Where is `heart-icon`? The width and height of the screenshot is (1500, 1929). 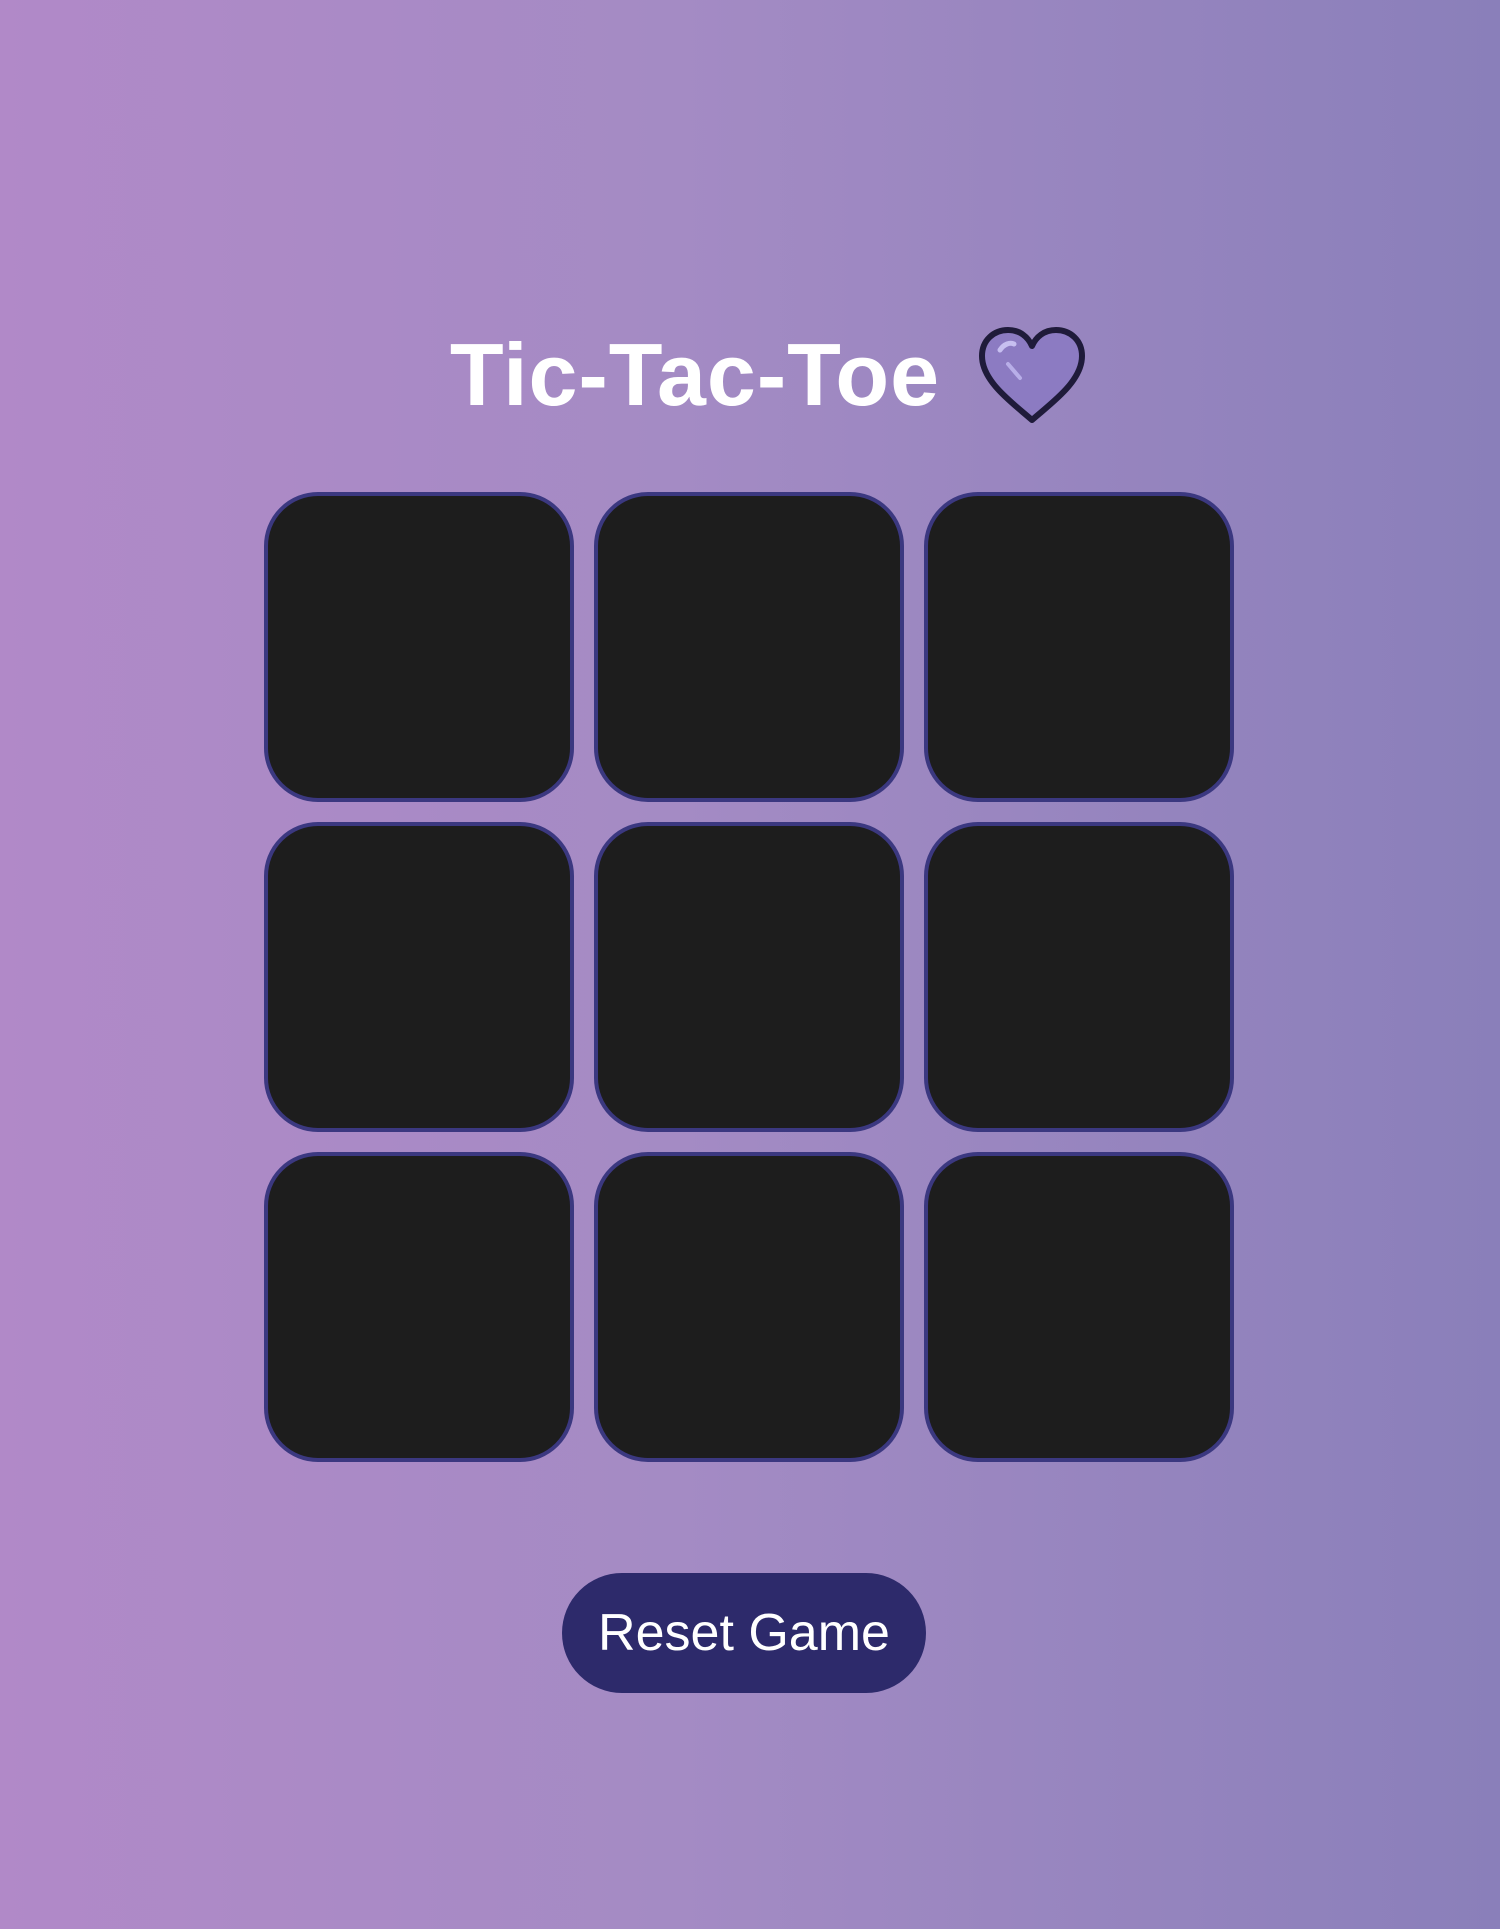 heart-icon is located at coordinates (1032, 375).